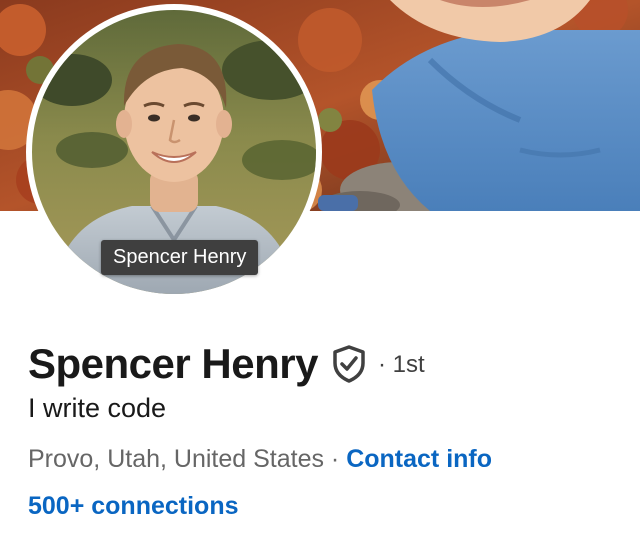 The image size is (640, 536). I want to click on avatar-name-tooltip: Spencer Henry, so click(180, 257).